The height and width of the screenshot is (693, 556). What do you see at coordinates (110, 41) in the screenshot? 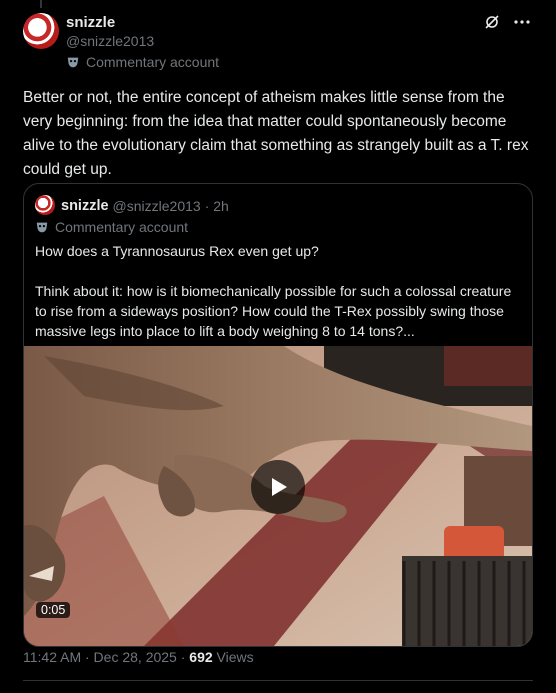
I see `author-handle: @snizzle2013` at bounding box center [110, 41].